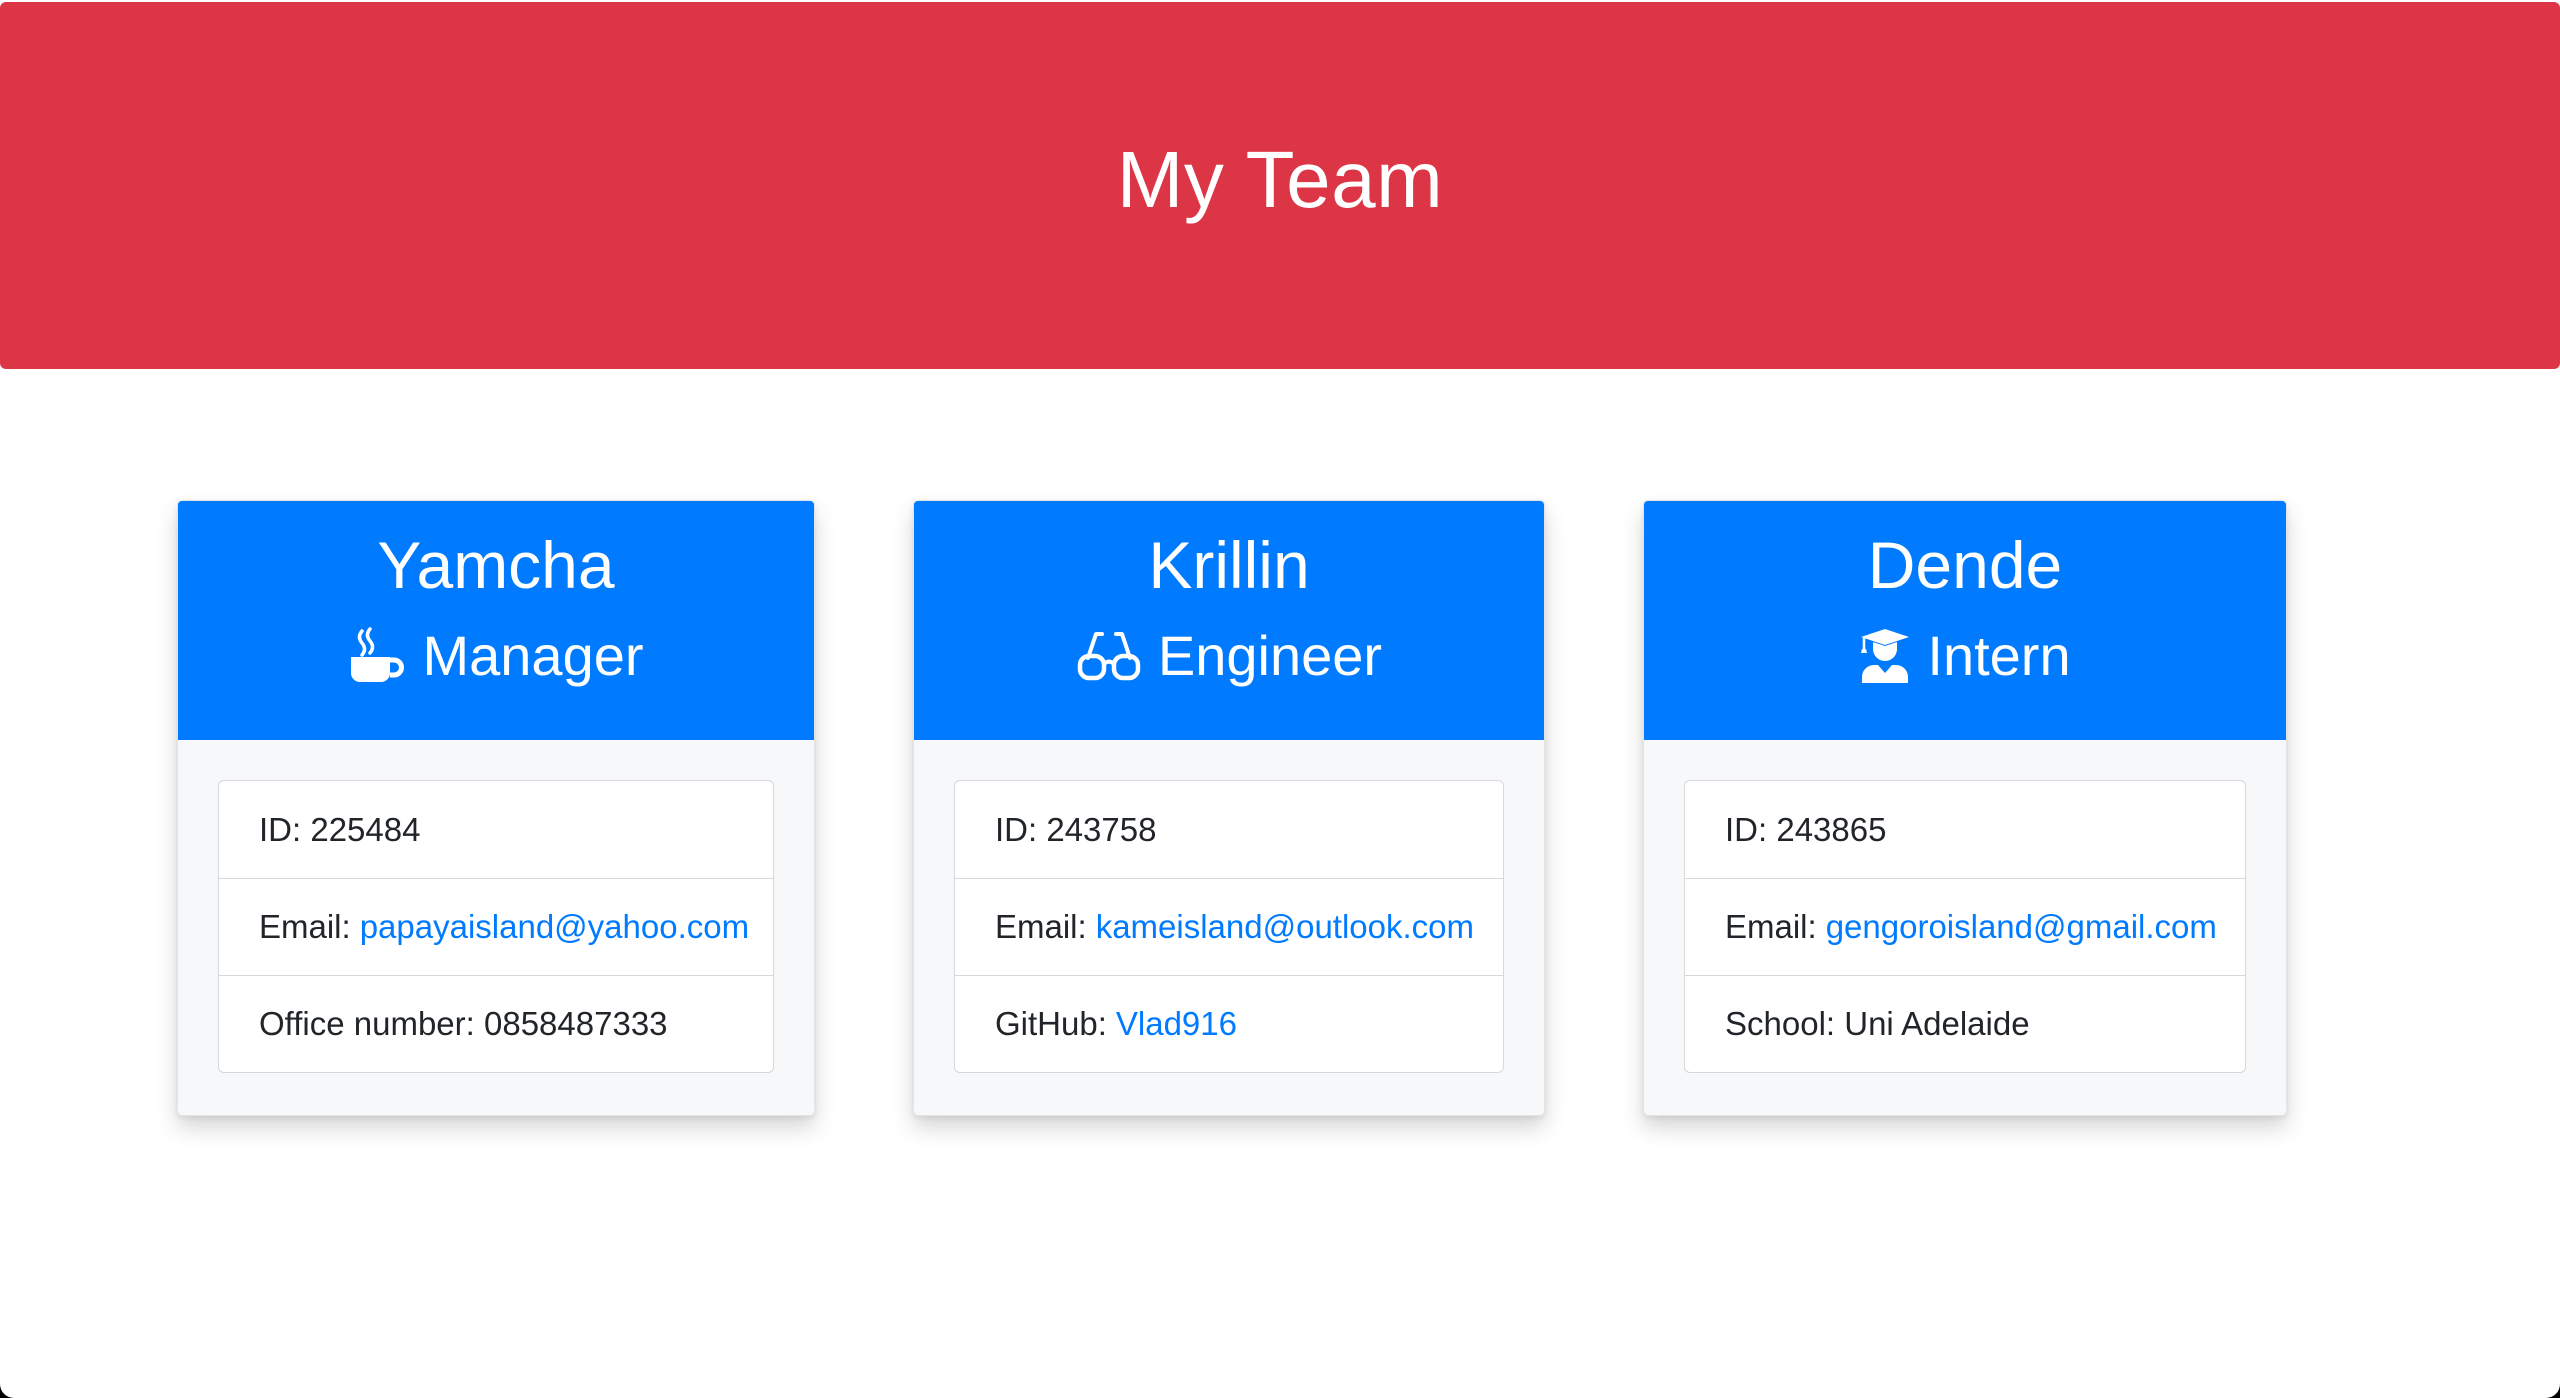  Describe the element at coordinates (377, 656) in the screenshot. I see `coffee-mug-icon` at that location.